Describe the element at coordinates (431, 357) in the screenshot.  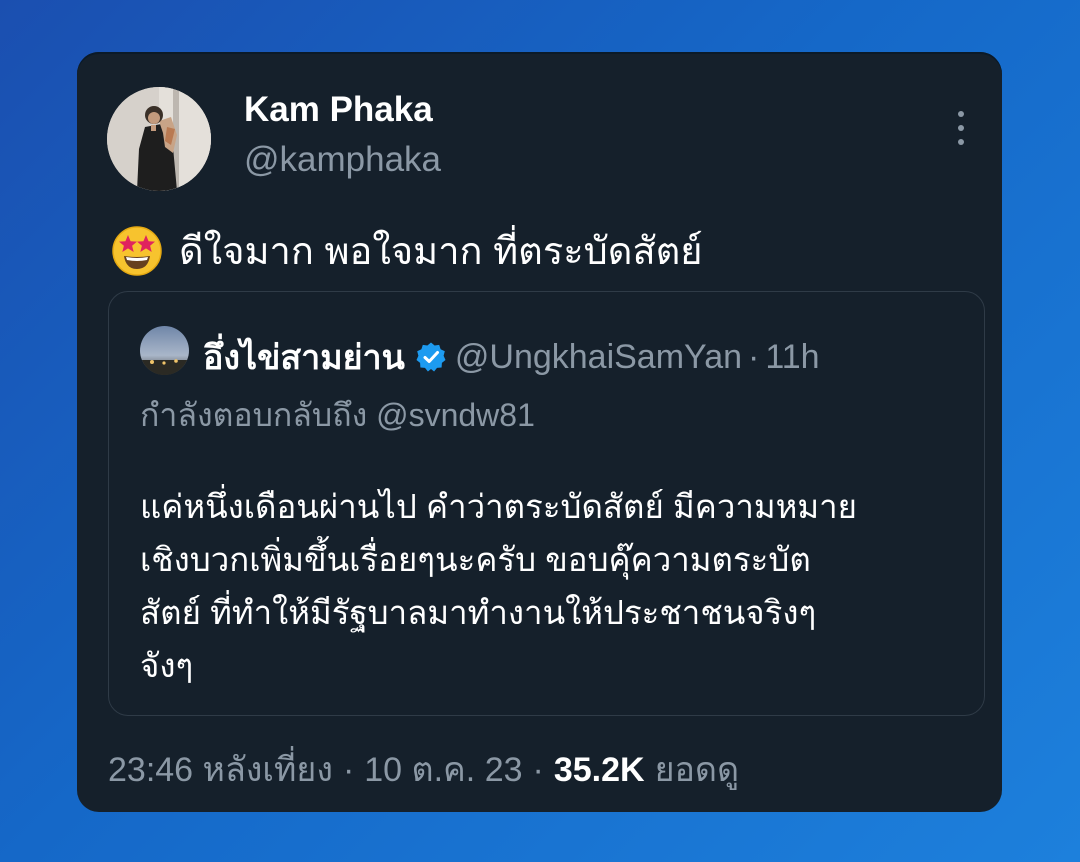
I see `verified-badge-icon` at that location.